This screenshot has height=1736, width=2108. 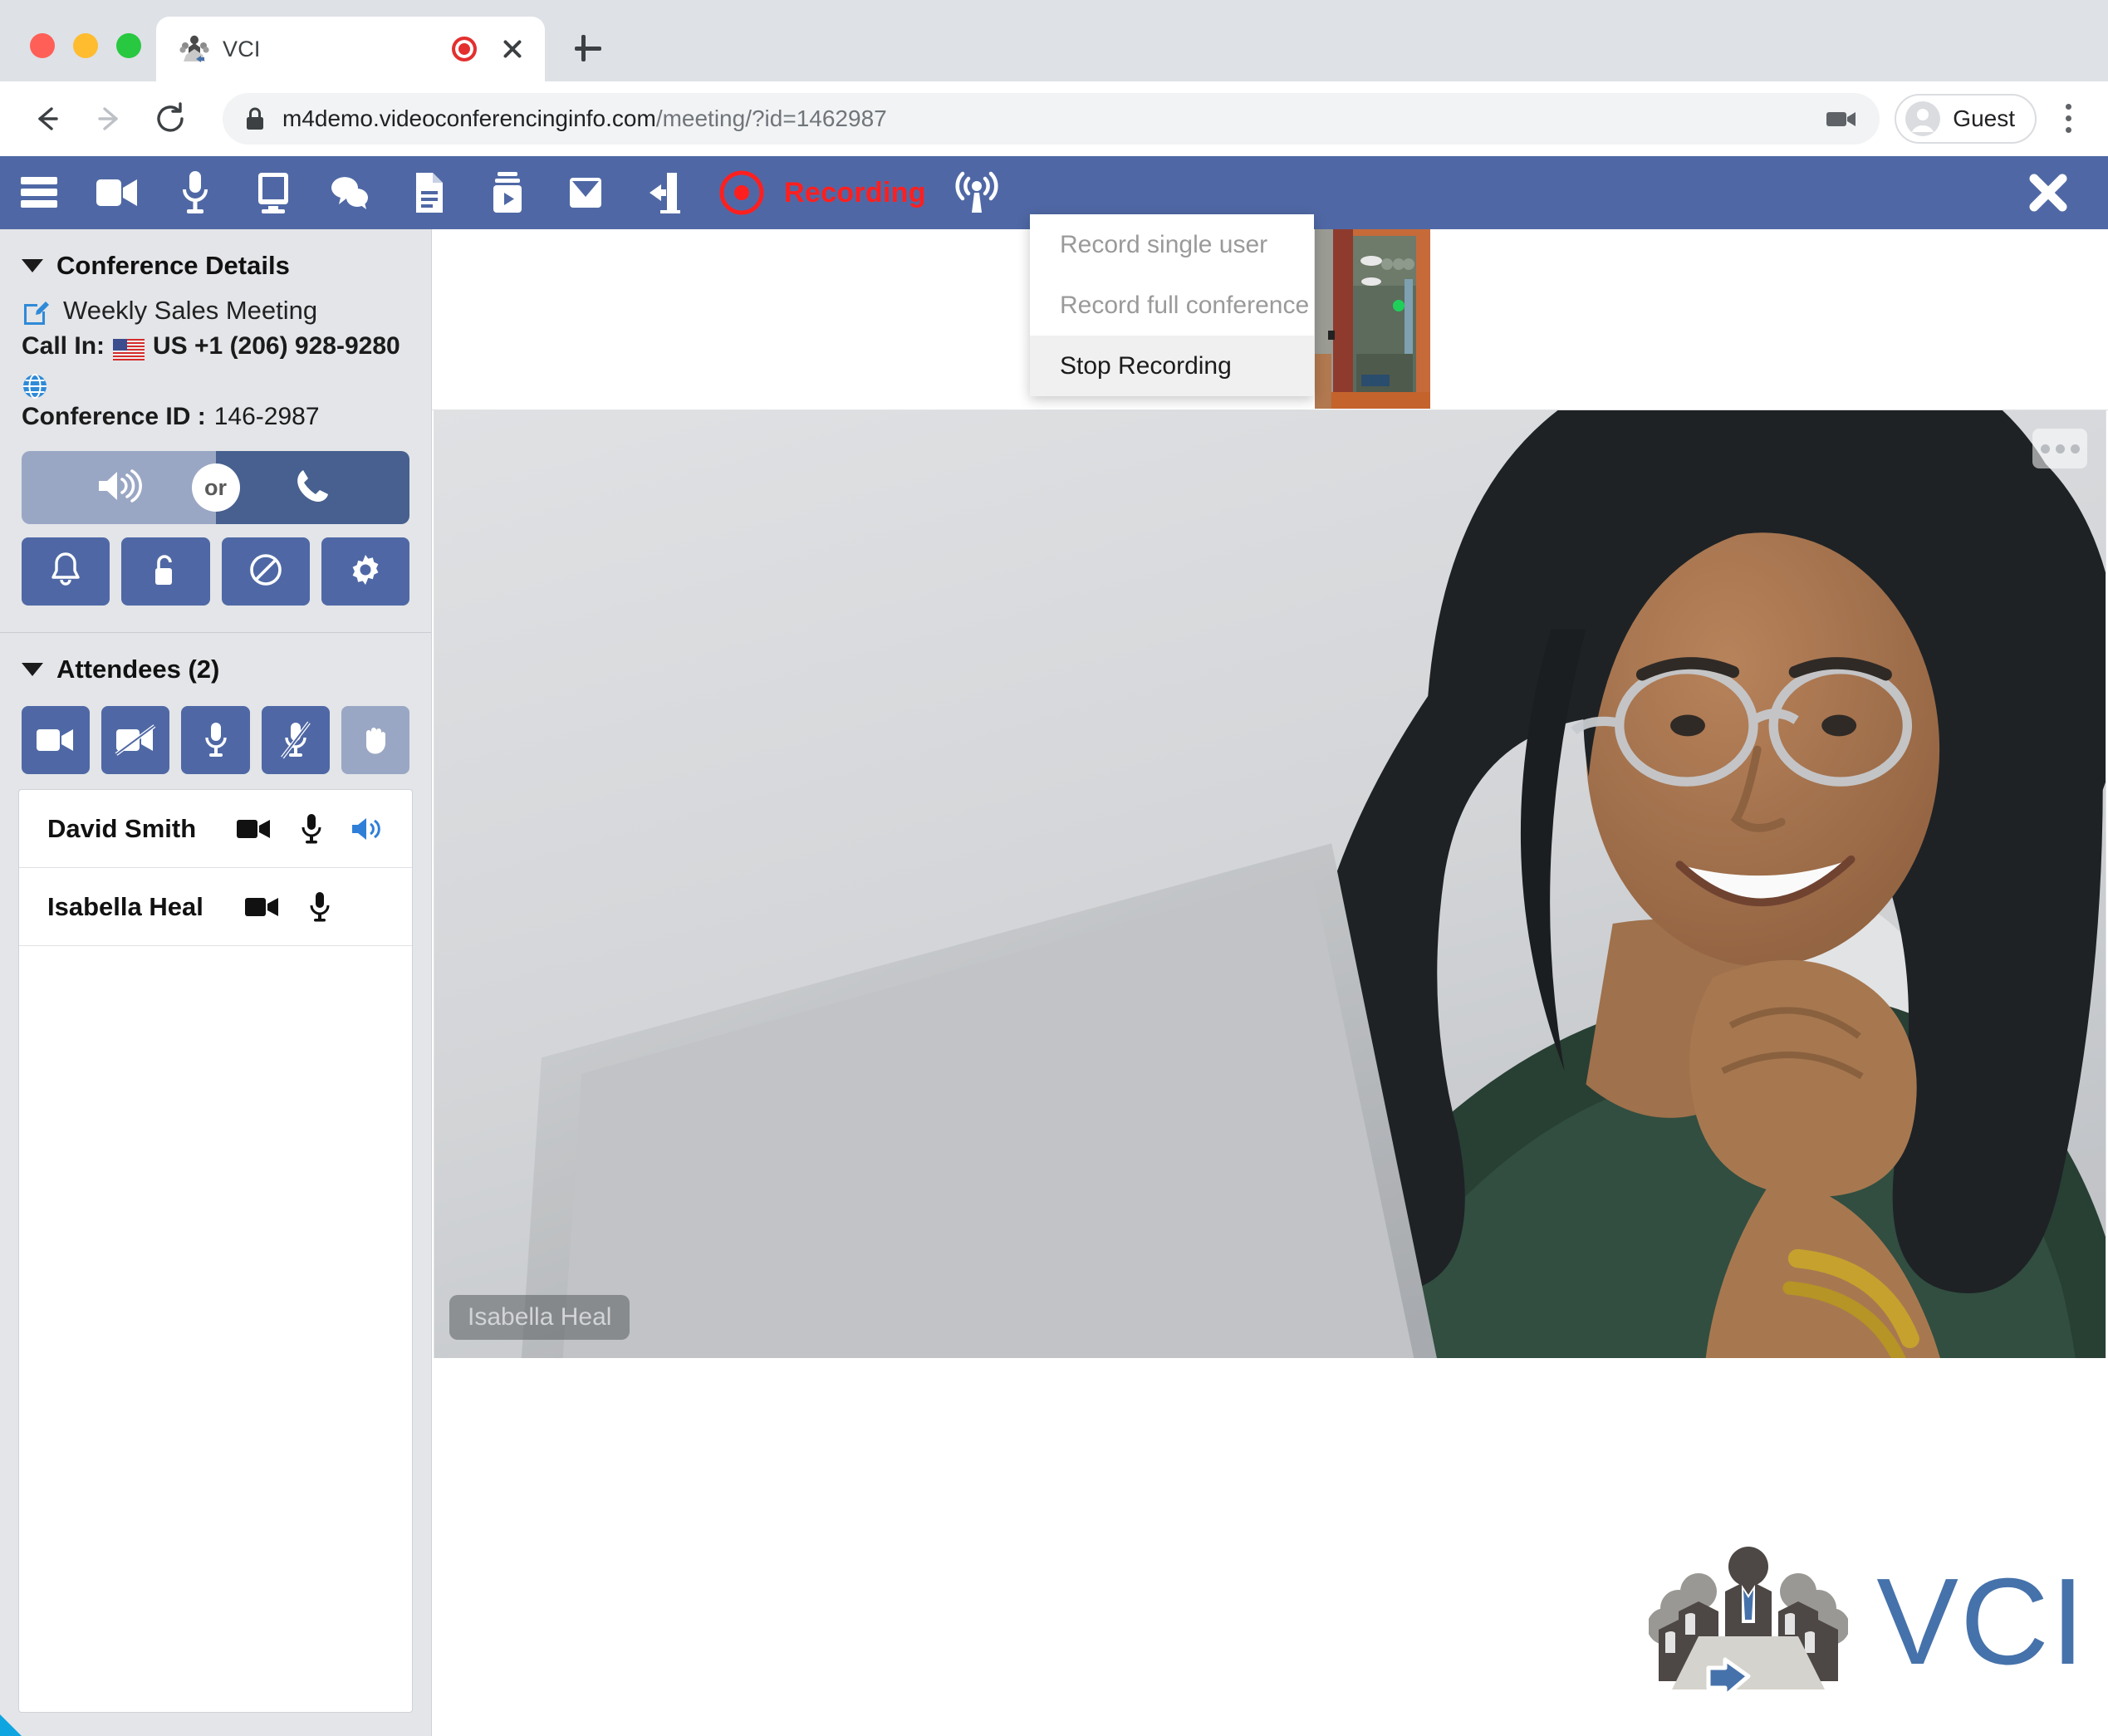 What do you see at coordinates (1923, 119) in the screenshot?
I see `person-avatar-icon` at bounding box center [1923, 119].